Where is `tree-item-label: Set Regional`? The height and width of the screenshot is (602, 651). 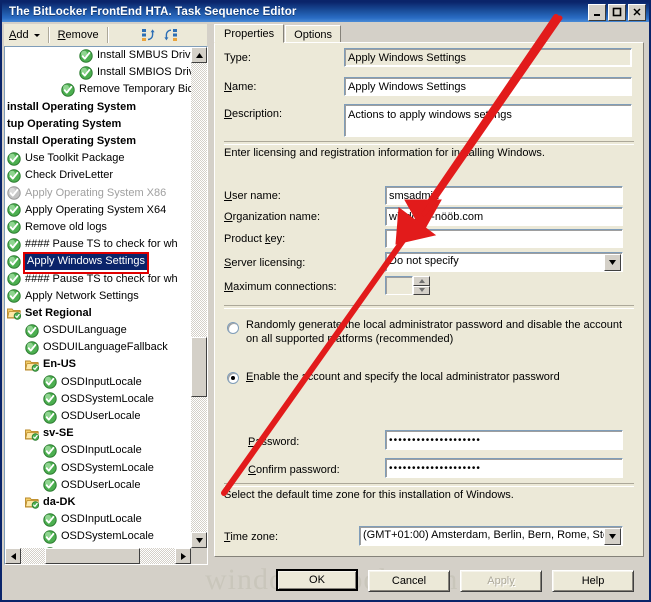 tree-item-label: Set Regional is located at coordinates (58, 312).